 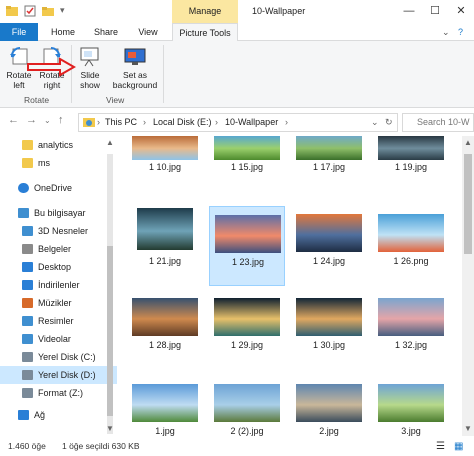 What do you see at coordinates (329, 261) in the screenshot?
I see `file-name: 1 24.jpg` at bounding box center [329, 261].